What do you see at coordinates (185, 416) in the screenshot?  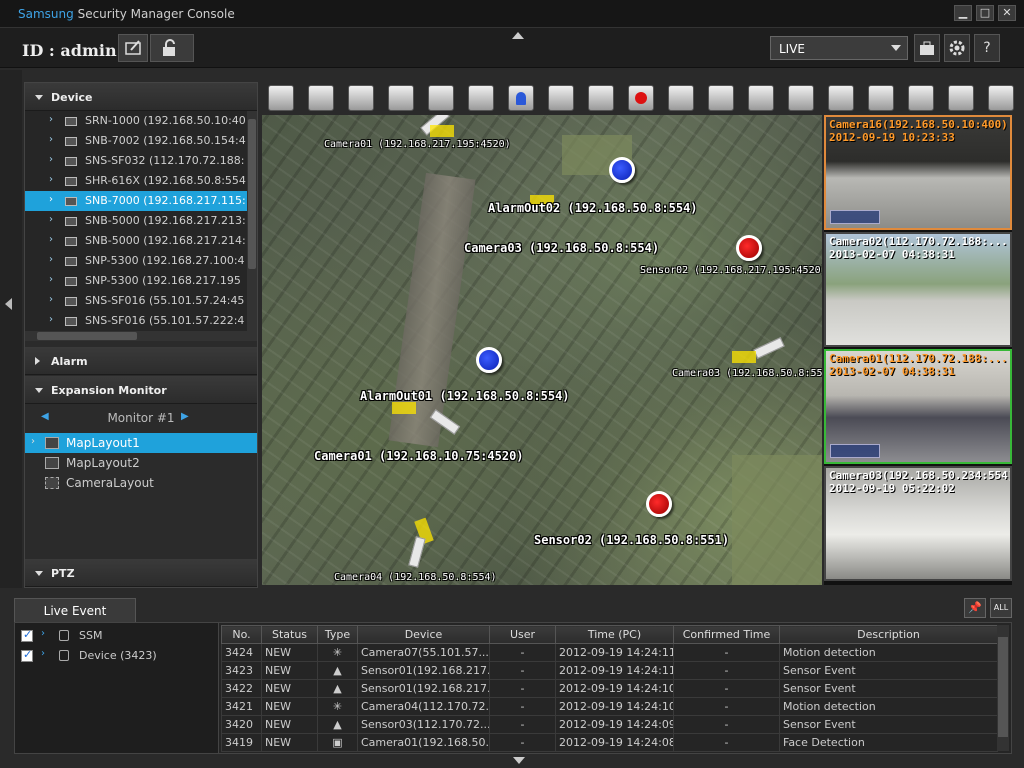 I see `next-monitor-icon: ▶` at bounding box center [185, 416].